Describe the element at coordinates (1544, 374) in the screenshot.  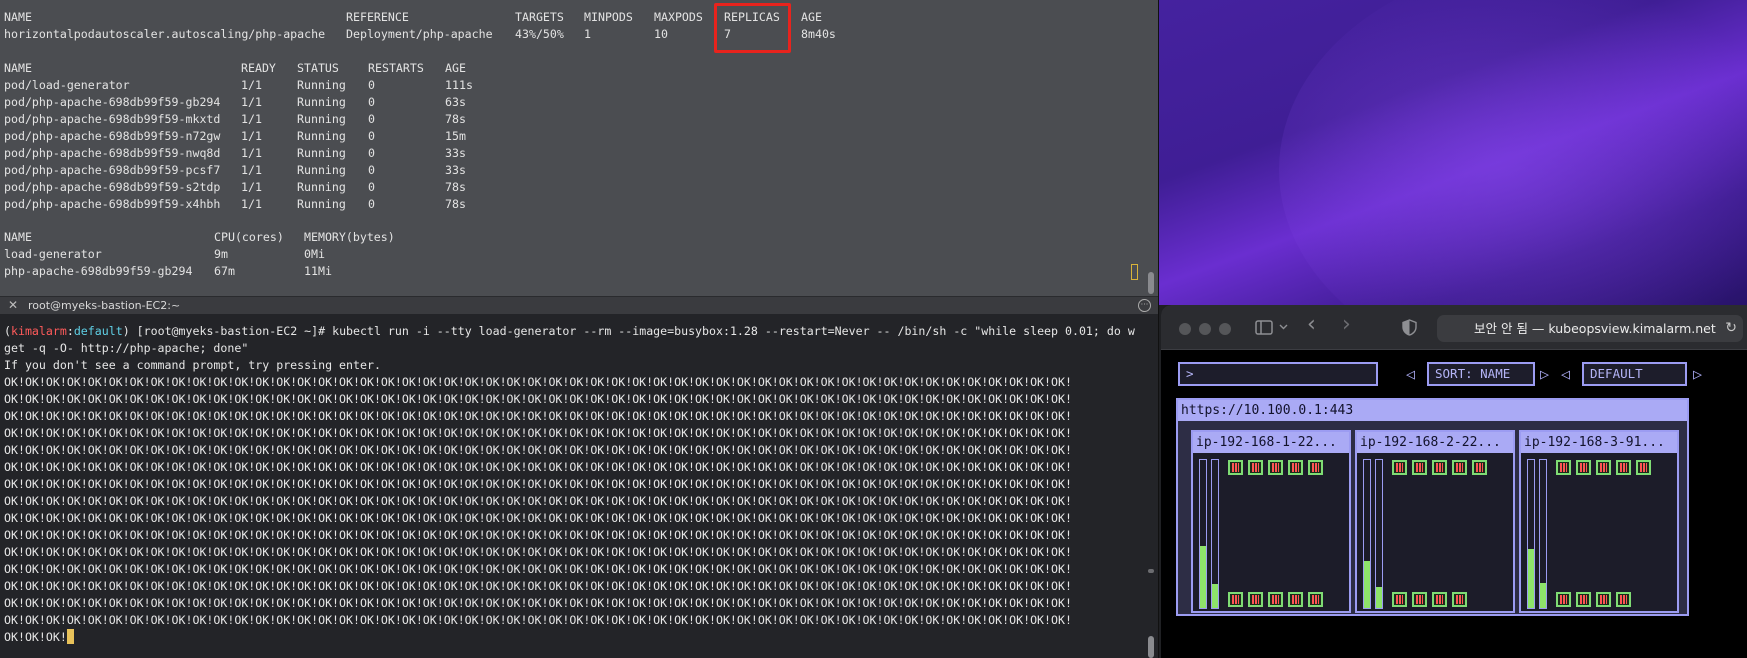
I see `sort-next-arrow: ▷` at that location.